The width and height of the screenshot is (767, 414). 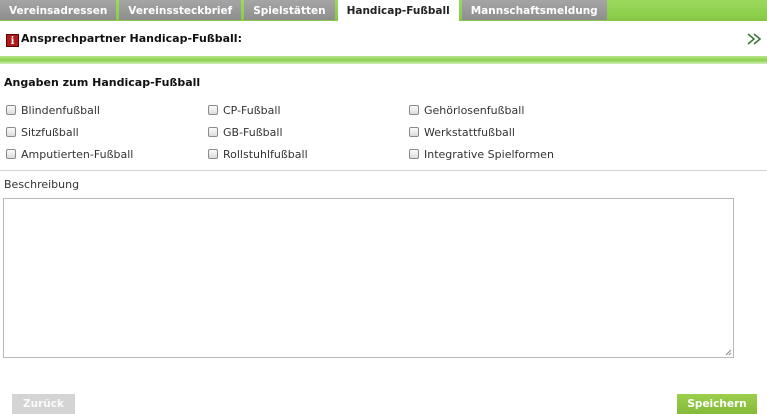 I want to click on tab-handicap-fussball: Handicap-Fußball, so click(x=398, y=10).